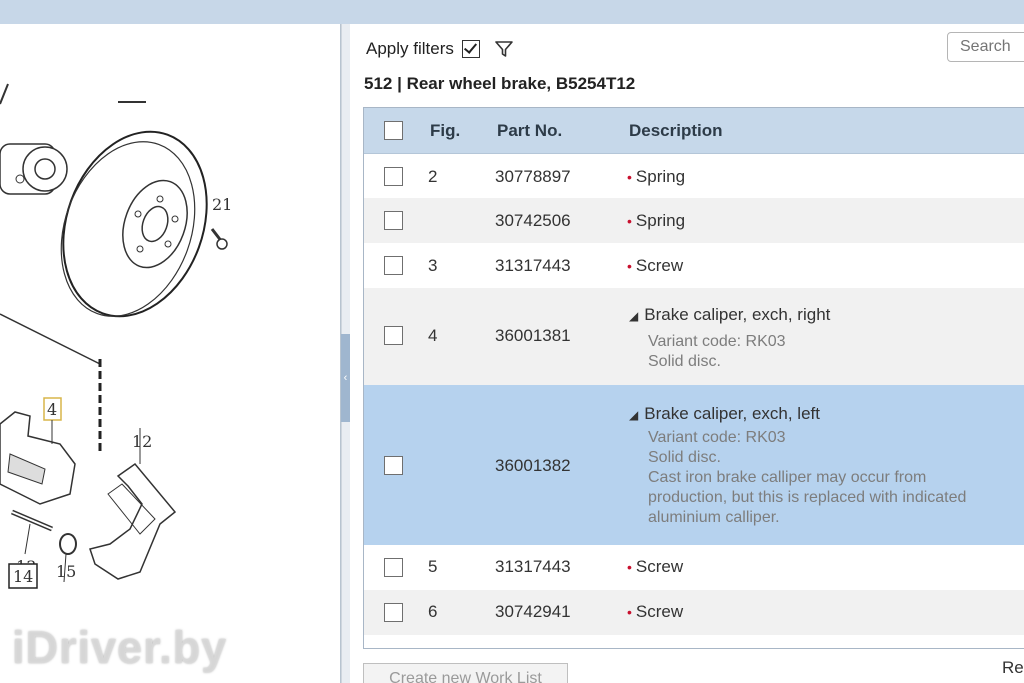 This screenshot has width=1024, height=683. I want to click on row-fig: 3, so click(433, 265).